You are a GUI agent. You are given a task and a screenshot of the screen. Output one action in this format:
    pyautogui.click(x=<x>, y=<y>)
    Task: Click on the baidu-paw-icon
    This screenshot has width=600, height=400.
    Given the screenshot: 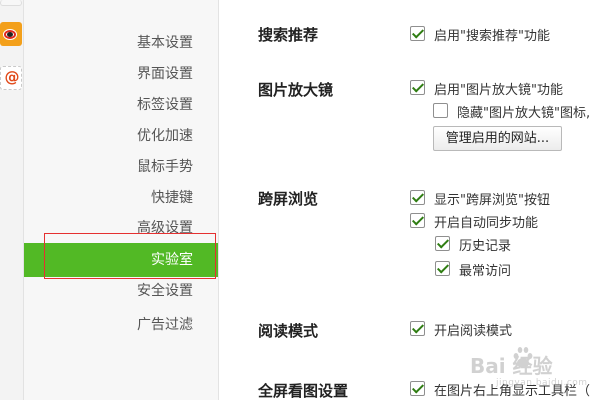 What is the action you would take?
    pyautogui.click(x=523, y=357)
    